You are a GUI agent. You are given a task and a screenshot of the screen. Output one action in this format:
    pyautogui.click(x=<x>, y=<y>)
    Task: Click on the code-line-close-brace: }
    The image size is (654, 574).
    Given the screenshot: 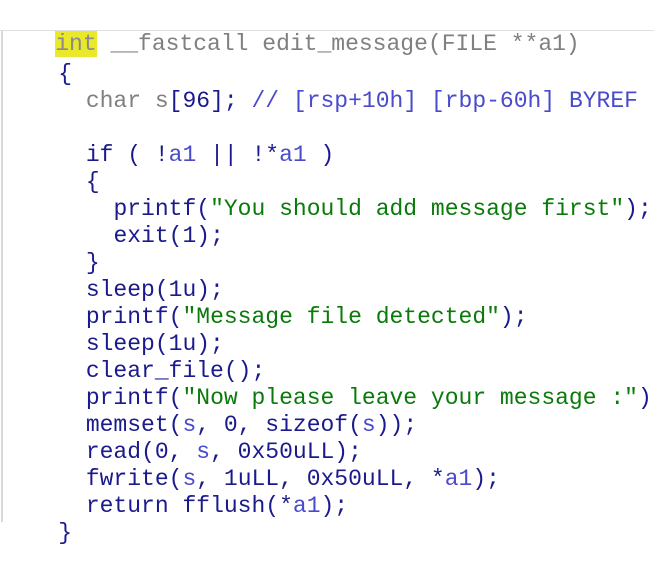 What is the action you would take?
    pyautogui.click(x=37, y=519)
    